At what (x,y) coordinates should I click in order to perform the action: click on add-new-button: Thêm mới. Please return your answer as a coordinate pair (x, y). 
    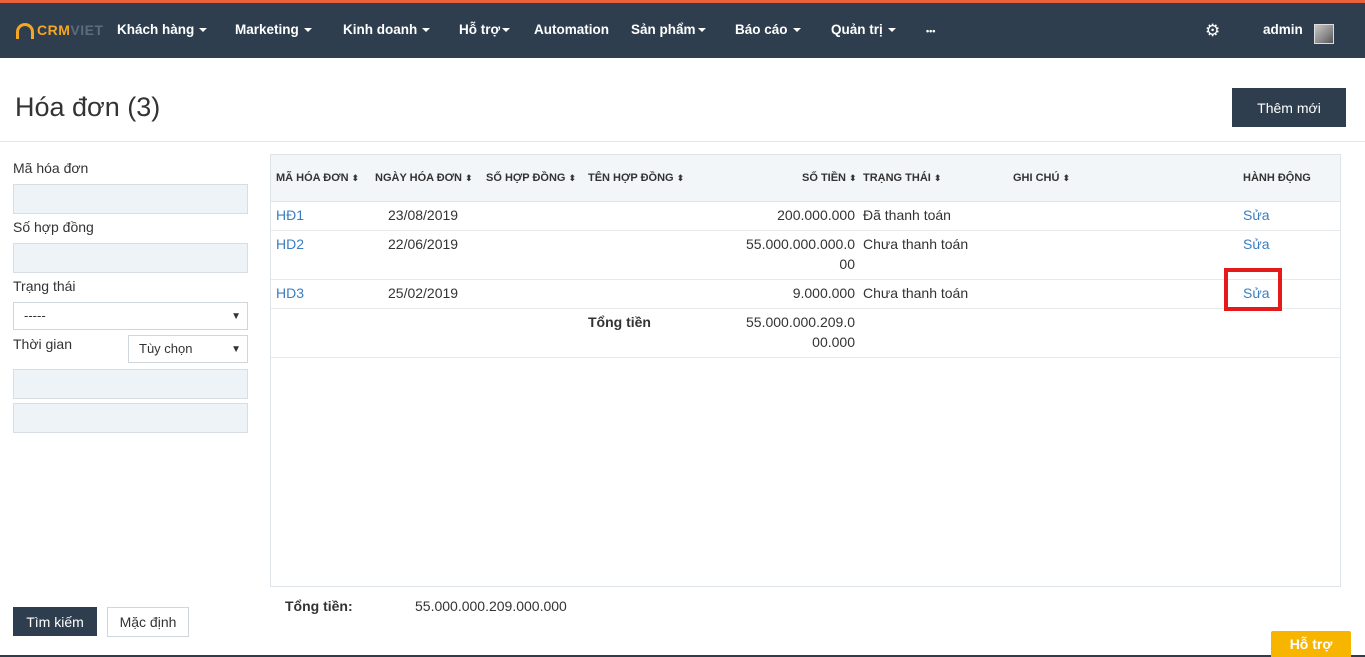
    Looking at the image, I should click on (1289, 107).